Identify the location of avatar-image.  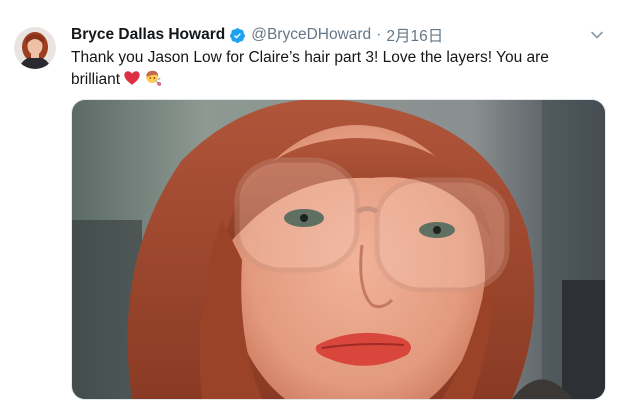
(35, 48).